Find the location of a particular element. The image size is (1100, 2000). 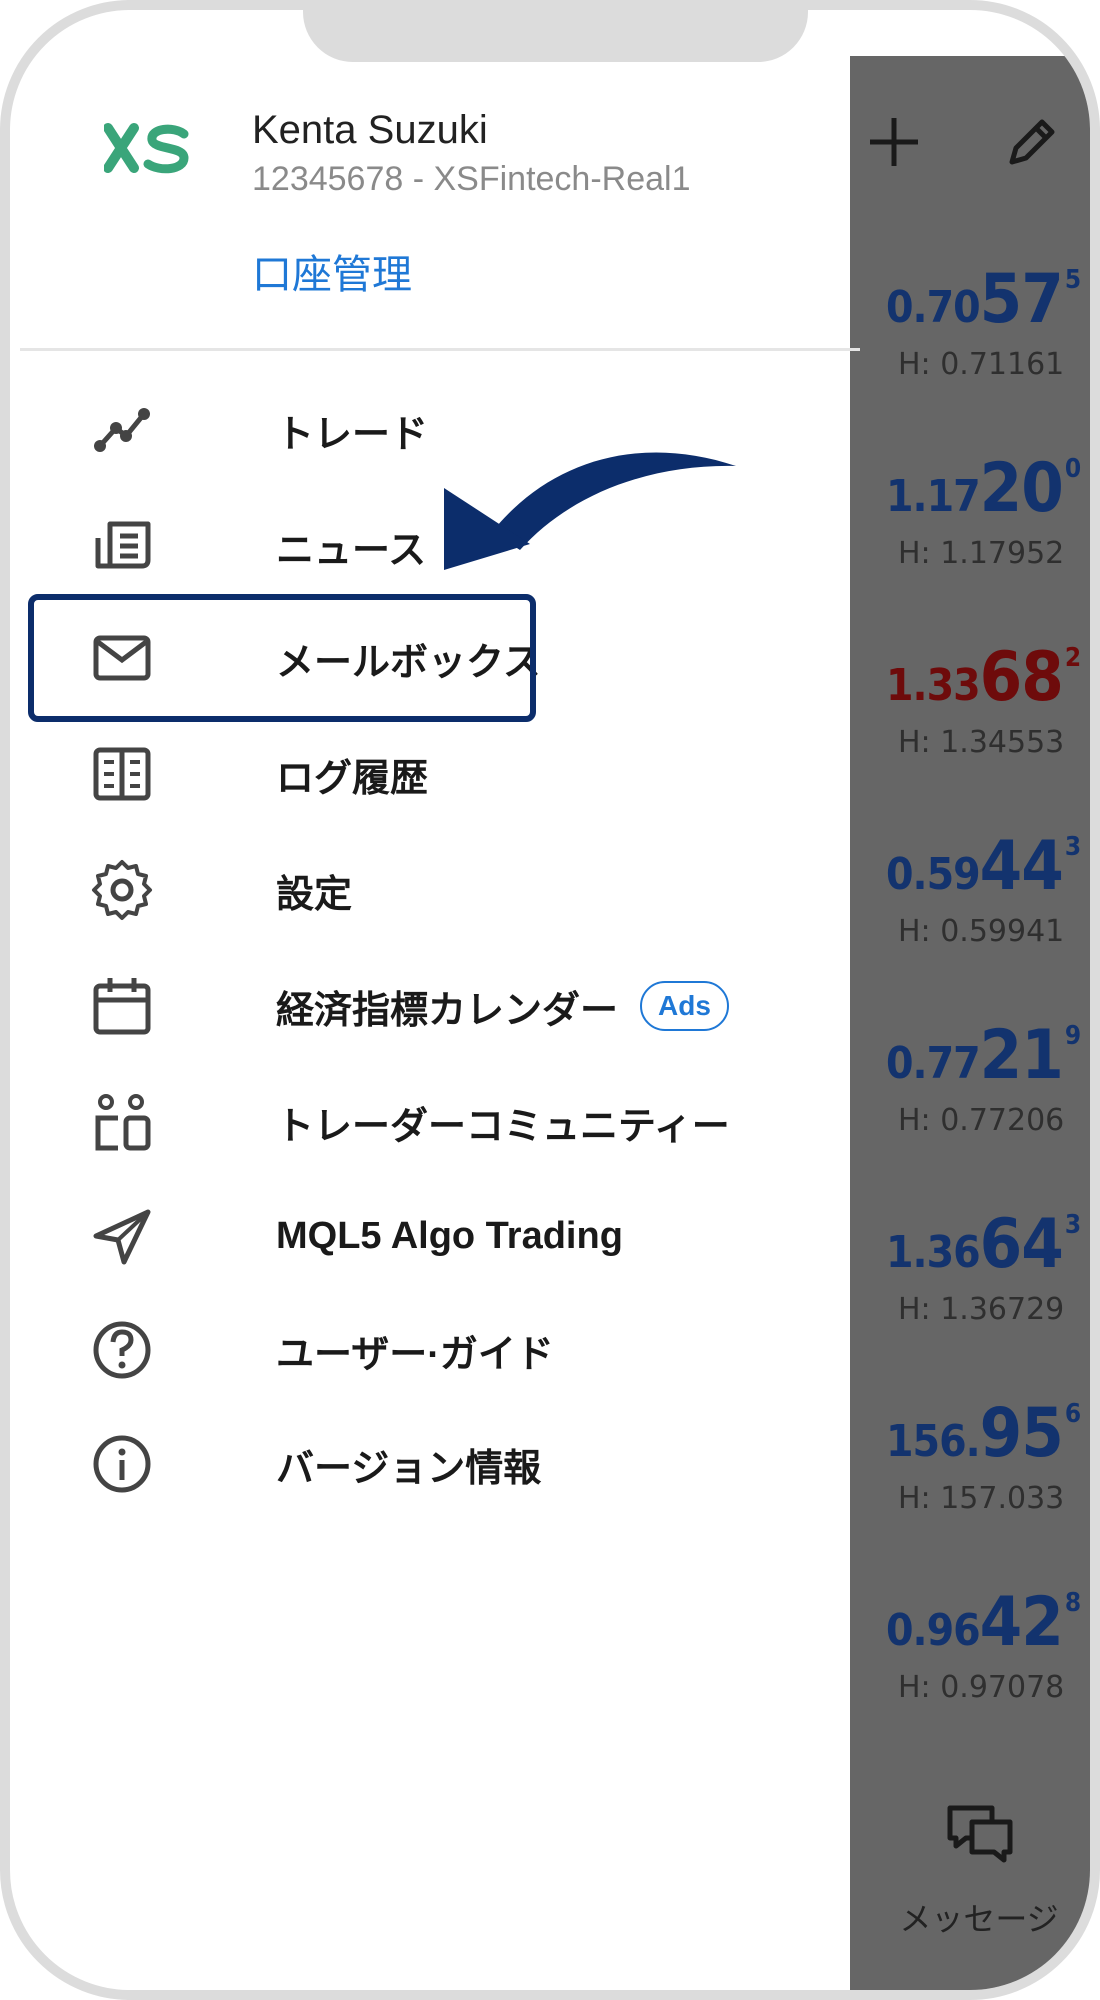

quote-high: H: 0.59941 is located at coordinates (981, 931).